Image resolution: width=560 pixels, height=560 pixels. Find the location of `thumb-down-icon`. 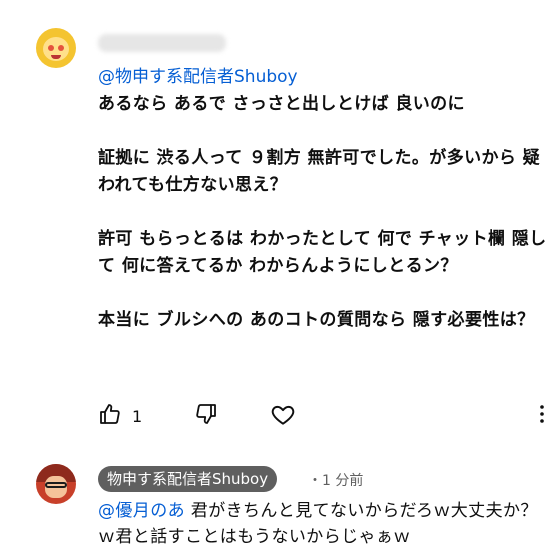

thumb-down-icon is located at coordinates (206, 416).